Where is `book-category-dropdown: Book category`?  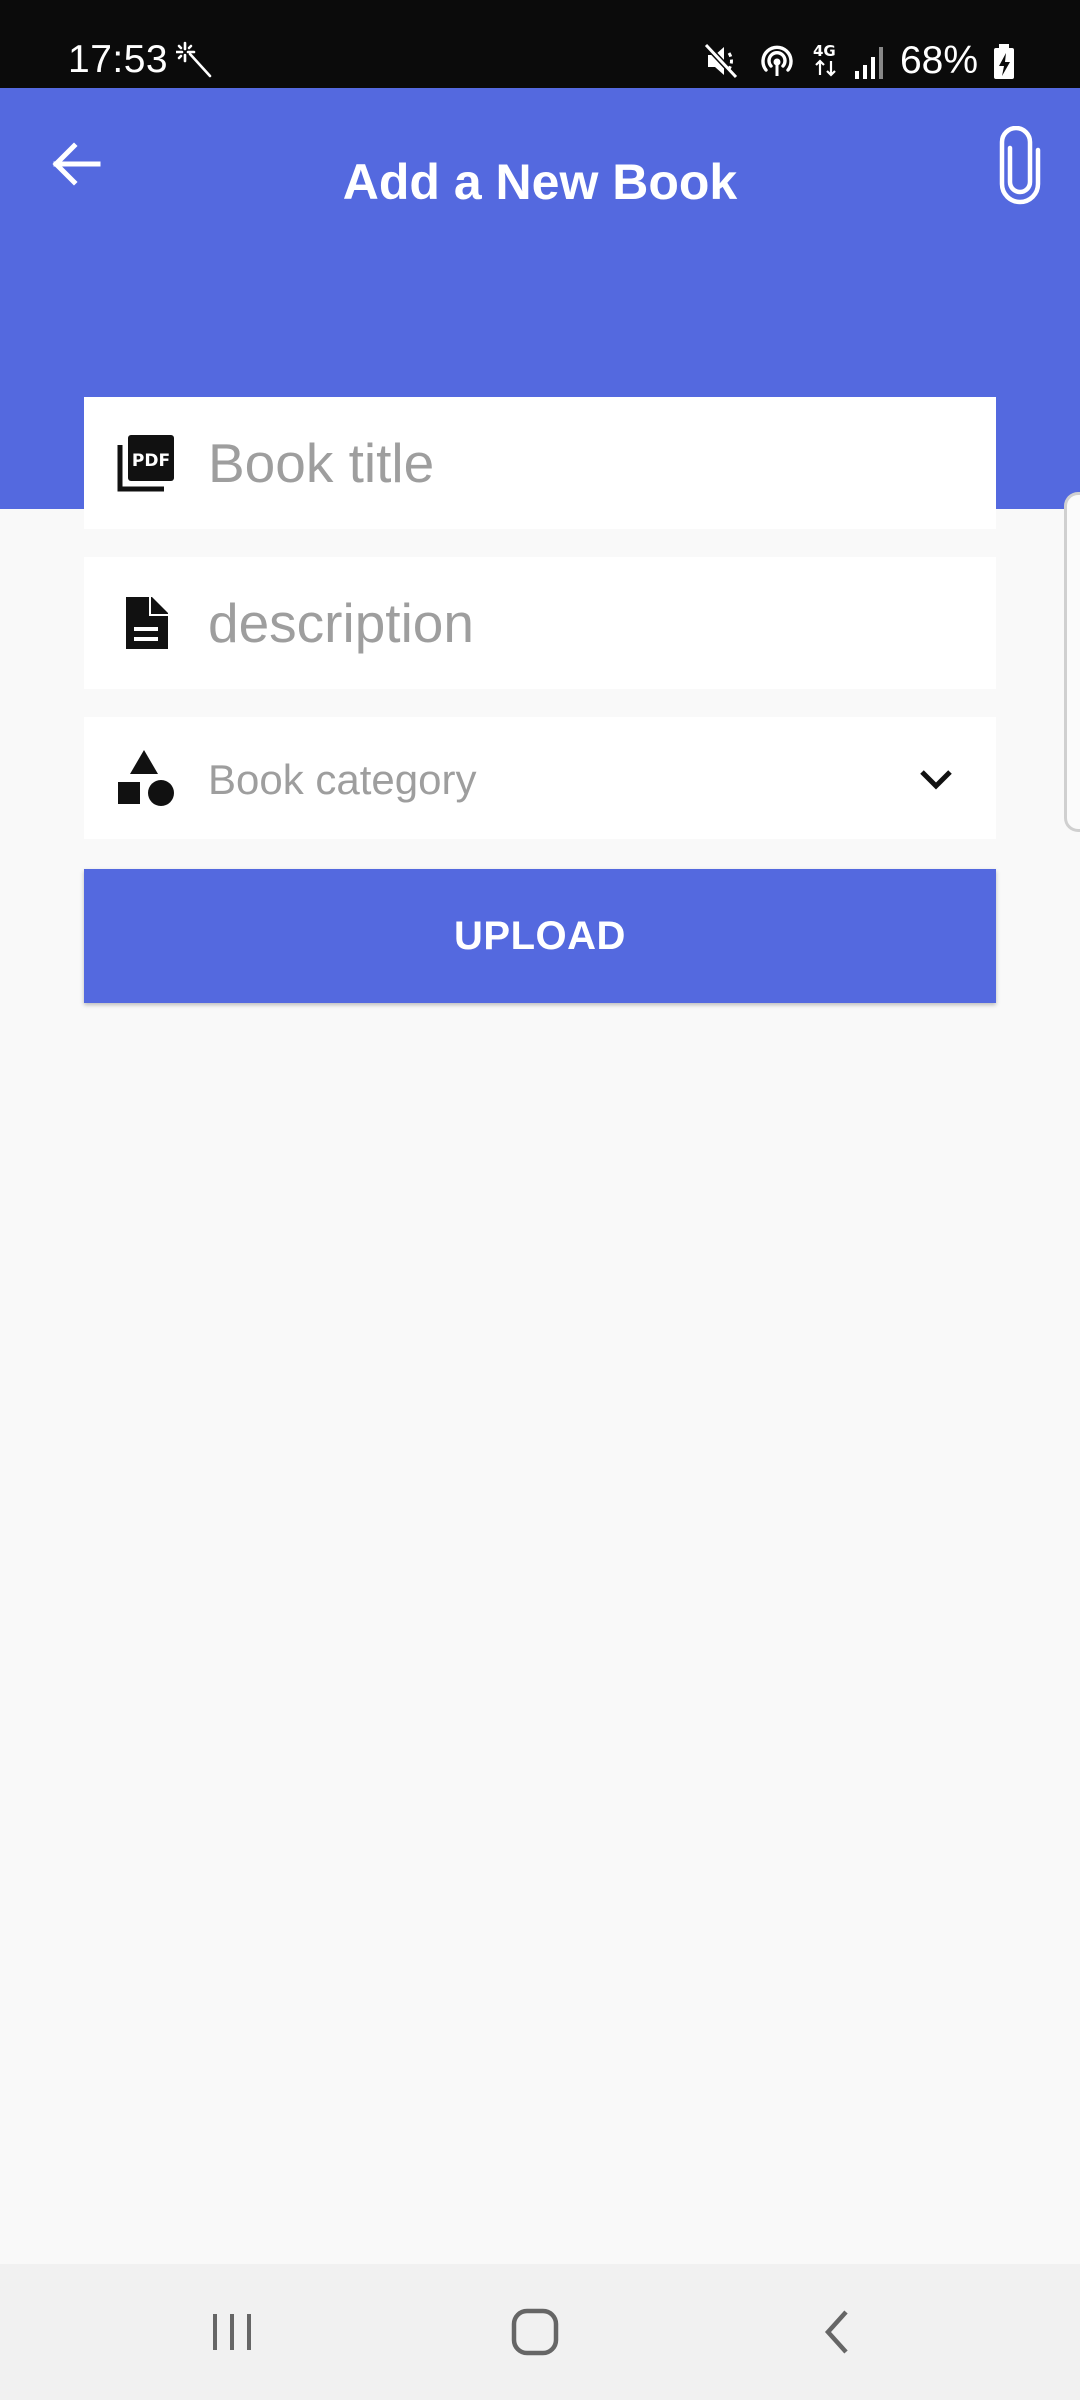 book-category-dropdown: Book category is located at coordinates (540, 778).